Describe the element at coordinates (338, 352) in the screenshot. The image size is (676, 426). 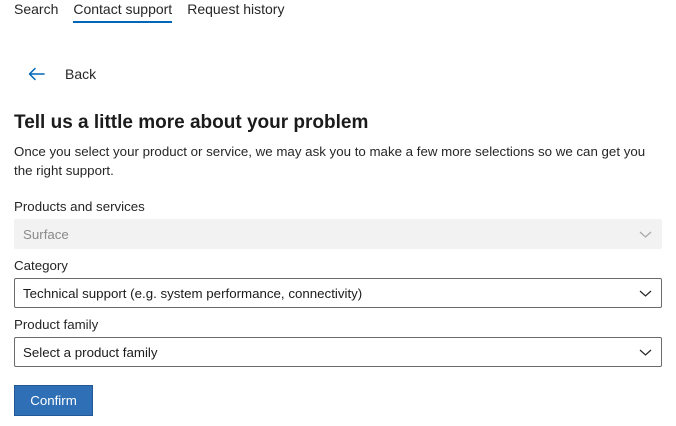
I see `product-family-select: Select a product family` at that location.